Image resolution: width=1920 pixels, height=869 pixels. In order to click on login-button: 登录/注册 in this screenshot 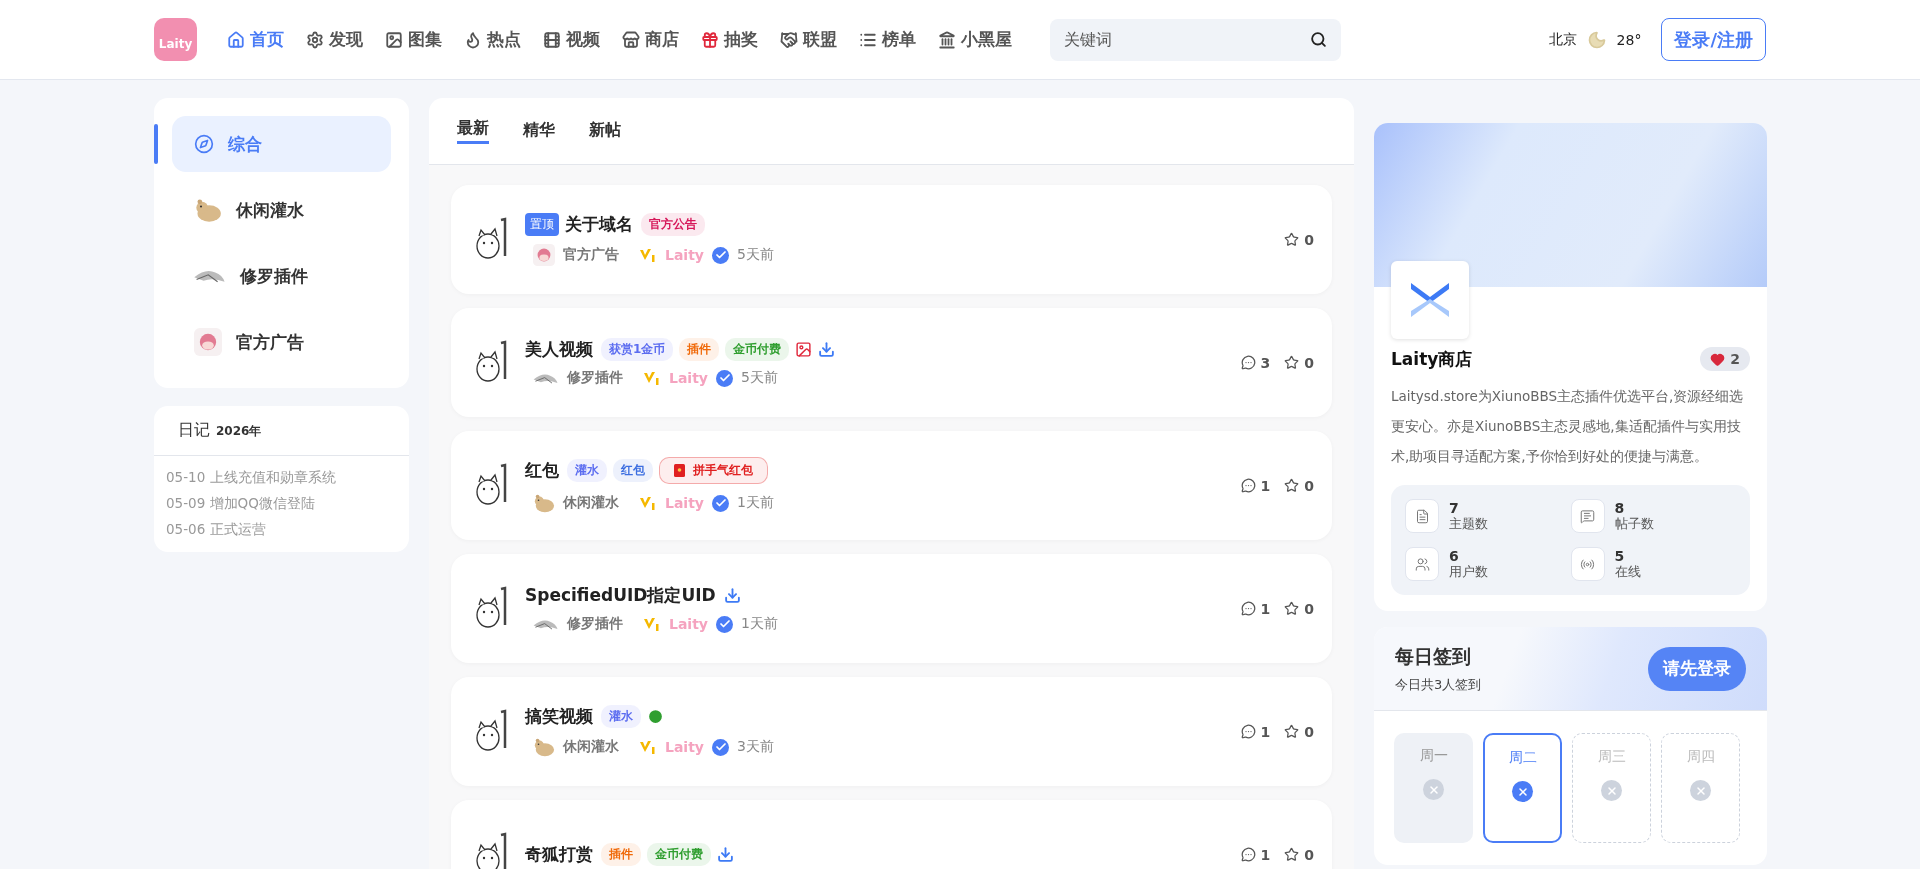, I will do `click(1713, 39)`.